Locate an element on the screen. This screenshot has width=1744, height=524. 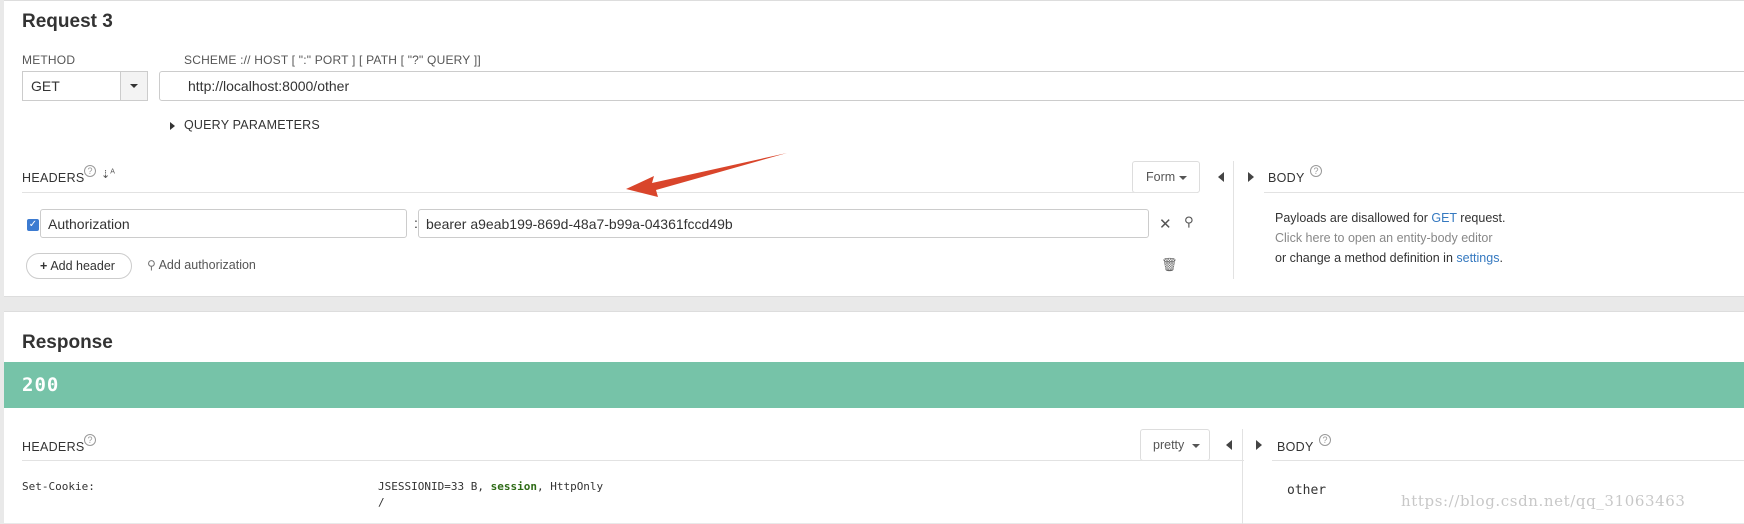
response-body-label: BODY is located at coordinates (1295, 447).